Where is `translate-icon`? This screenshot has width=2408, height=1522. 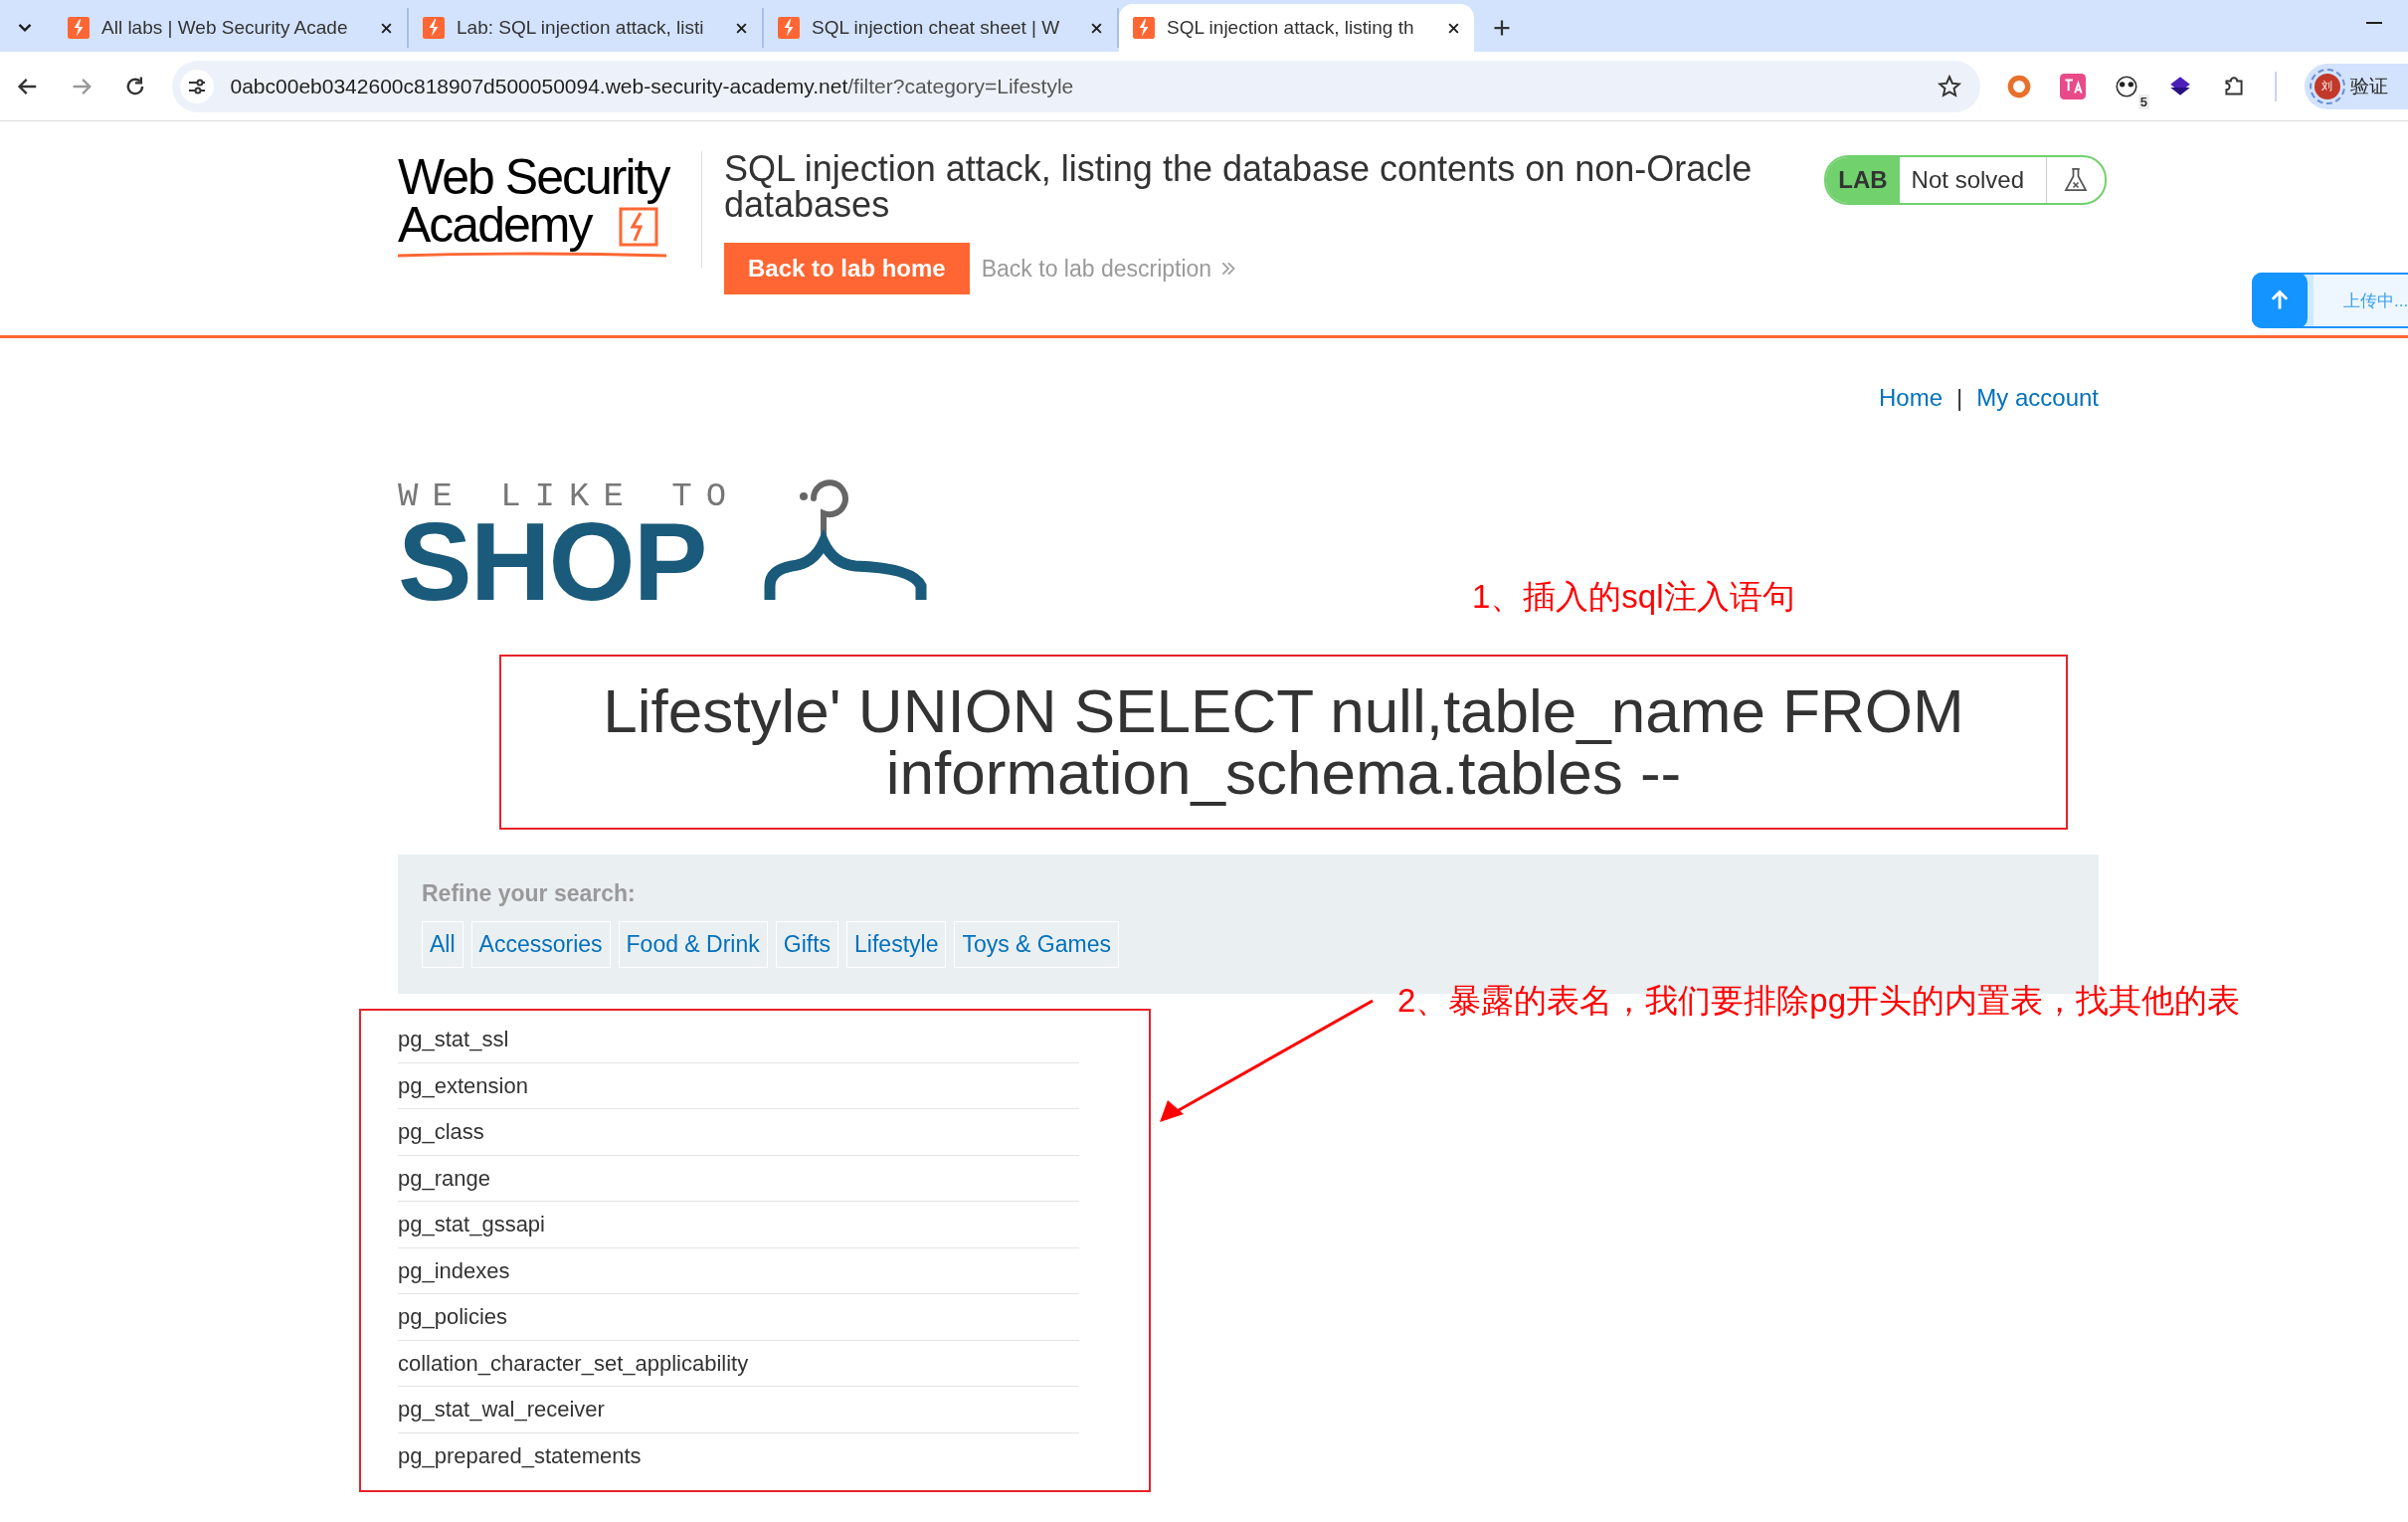 translate-icon is located at coordinates (2073, 86).